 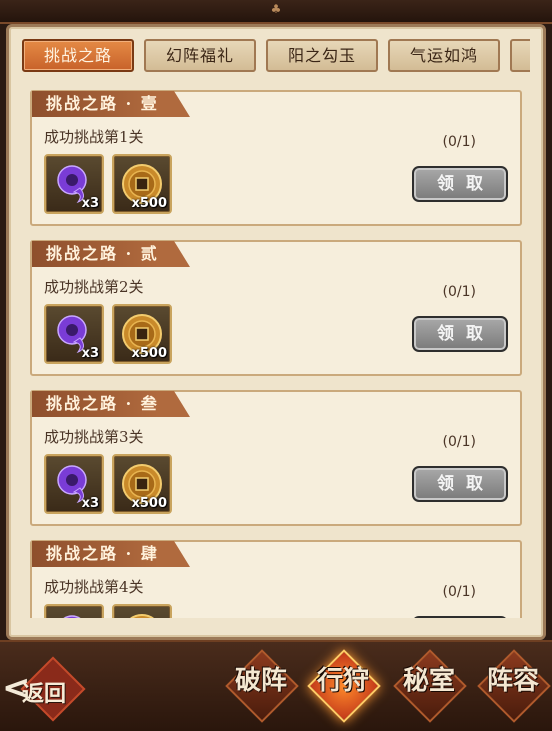 I want to click on mission-title: 挑战之路 · 壹, so click(x=111, y=104).